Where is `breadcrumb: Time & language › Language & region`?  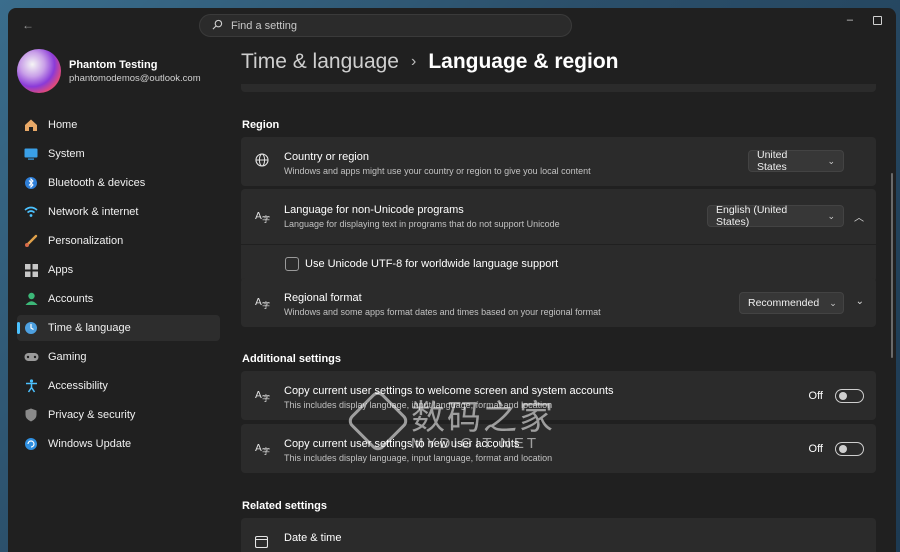 breadcrumb: Time & language › Language & region is located at coordinates (430, 62).